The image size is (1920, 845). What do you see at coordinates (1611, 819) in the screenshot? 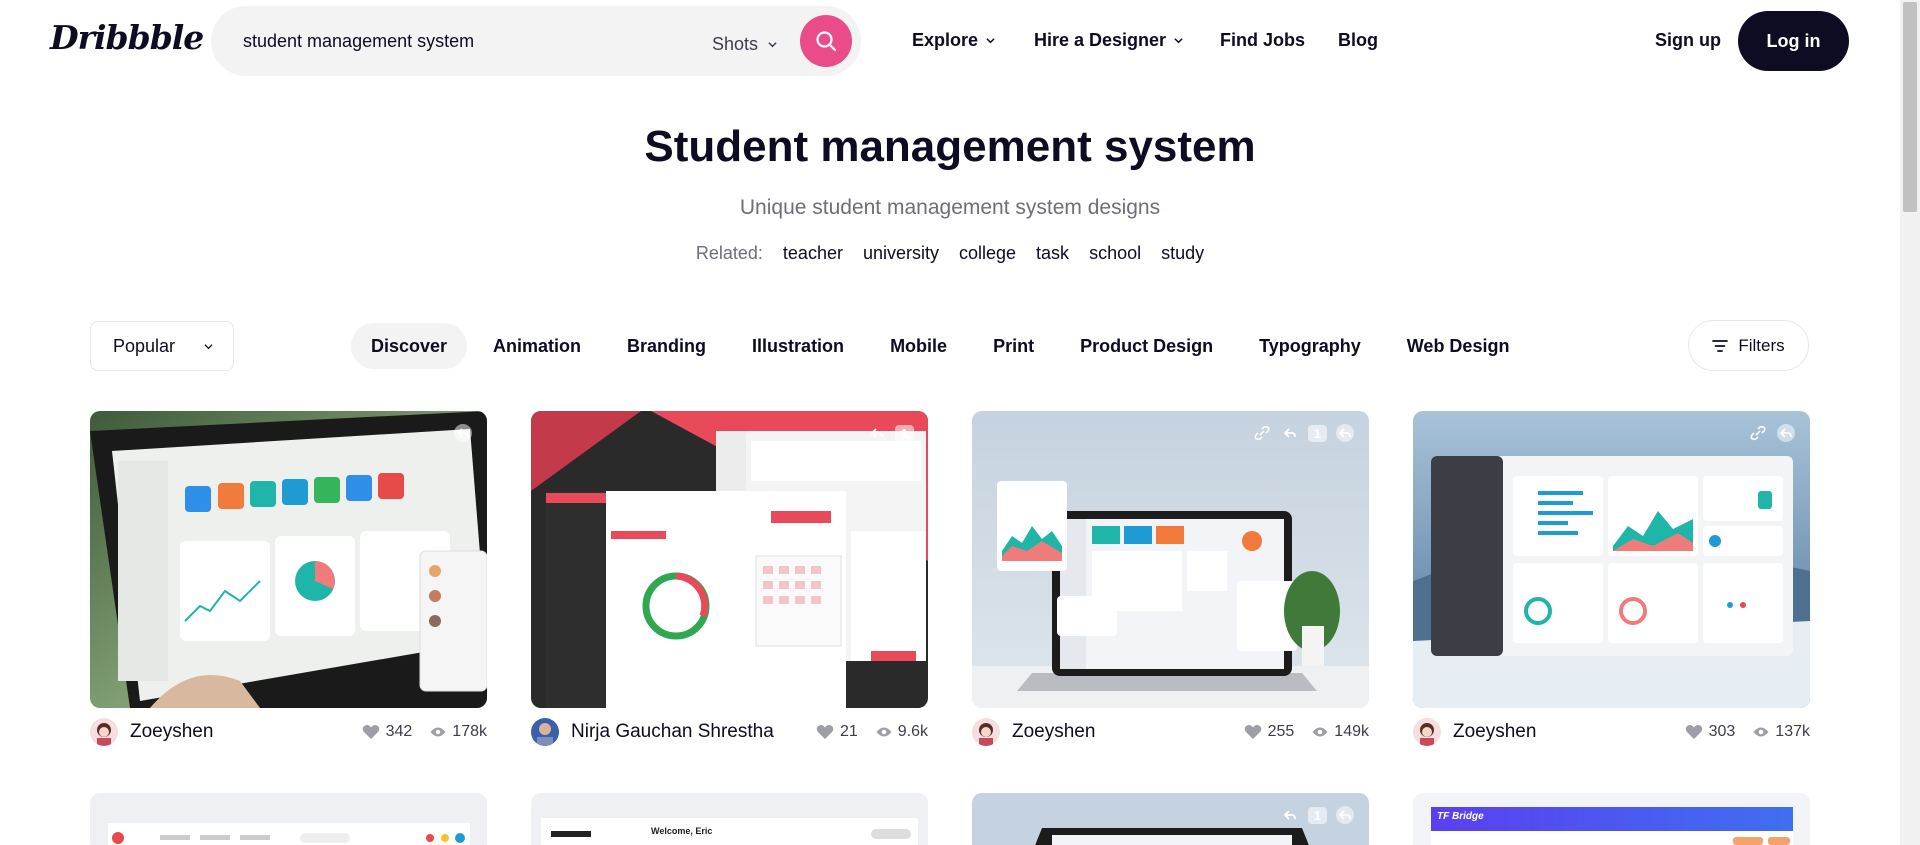
I see `shot-card: TF Bridge` at bounding box center [1611, 819].